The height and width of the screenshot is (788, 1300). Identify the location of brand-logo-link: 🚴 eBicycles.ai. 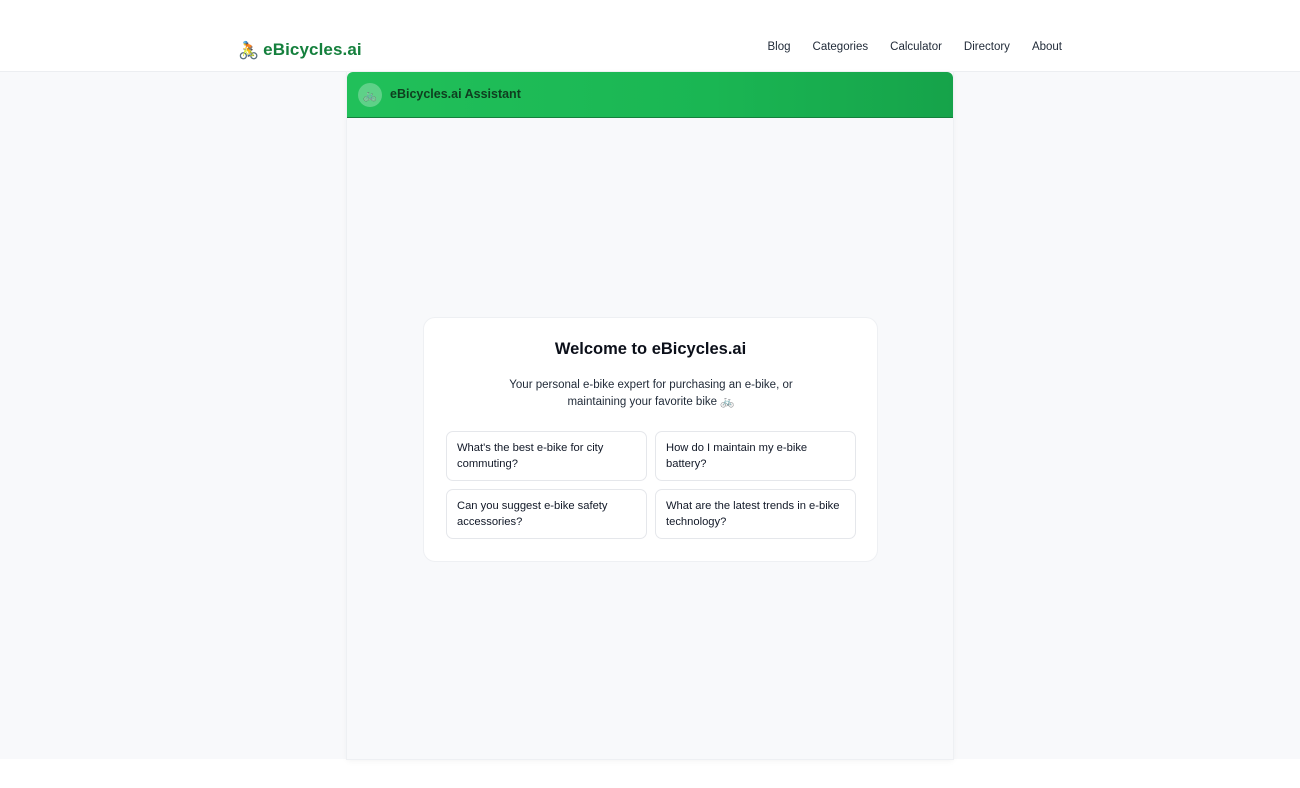
(300, 50).